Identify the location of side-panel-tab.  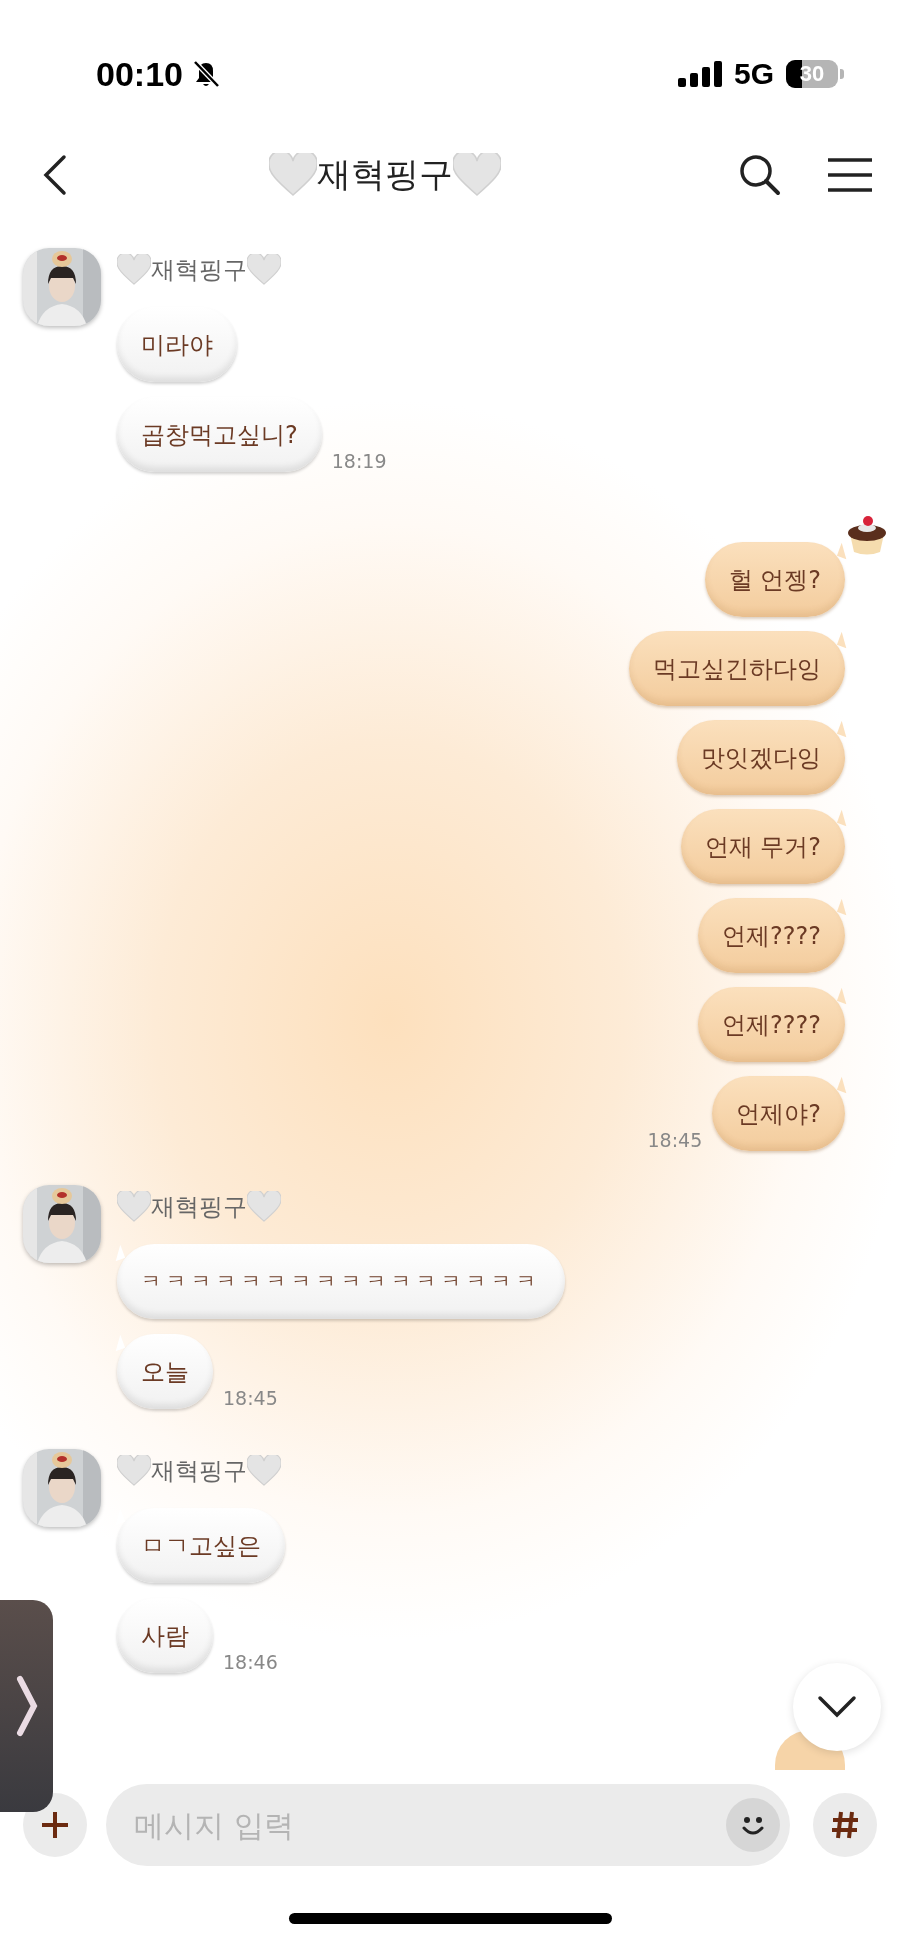
(26, 1706).